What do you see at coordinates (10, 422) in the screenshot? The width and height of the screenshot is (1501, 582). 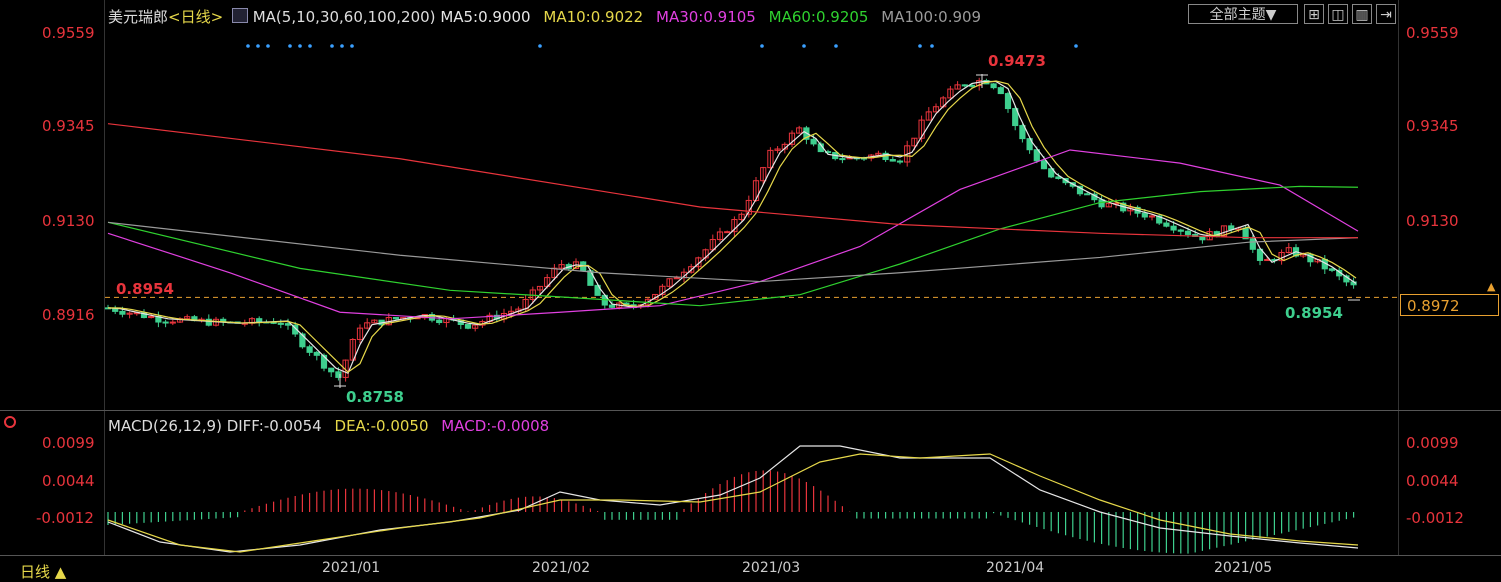 I see `macd-settings-icon` at bounding box center [10, 422].